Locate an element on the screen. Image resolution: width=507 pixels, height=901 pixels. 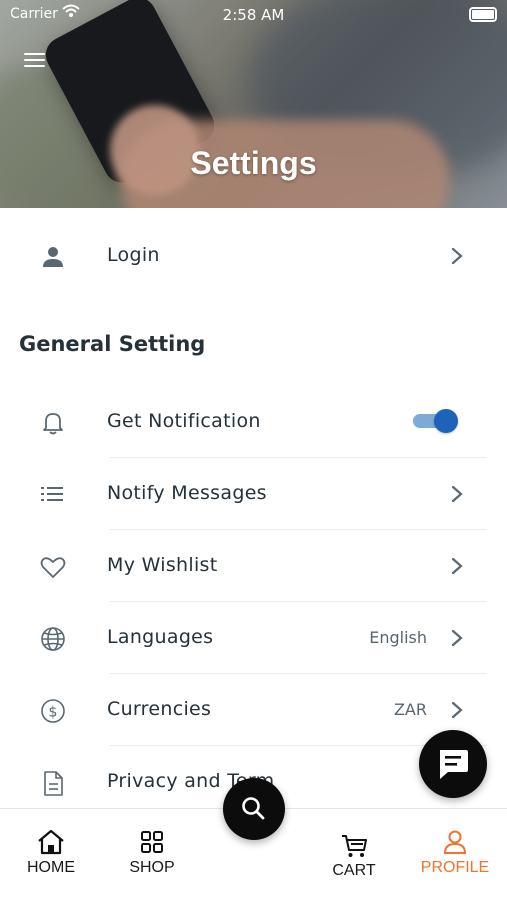
notification-toggle is located at coordinates (435, 421).